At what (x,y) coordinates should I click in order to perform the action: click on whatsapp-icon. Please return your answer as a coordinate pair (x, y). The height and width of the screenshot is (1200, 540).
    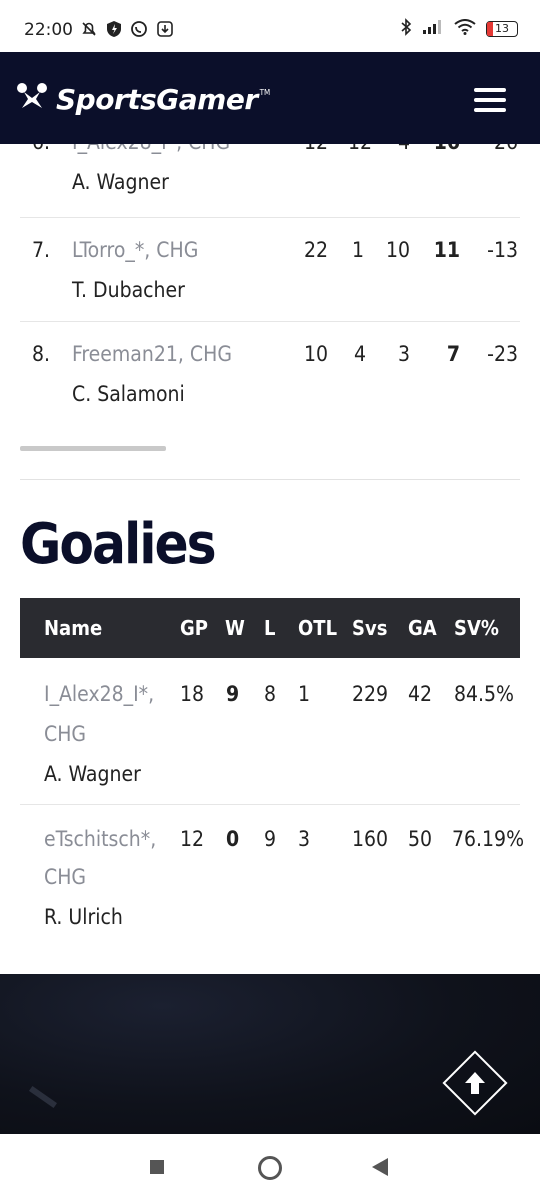
    Looking at the image, I should click on (139, 31).